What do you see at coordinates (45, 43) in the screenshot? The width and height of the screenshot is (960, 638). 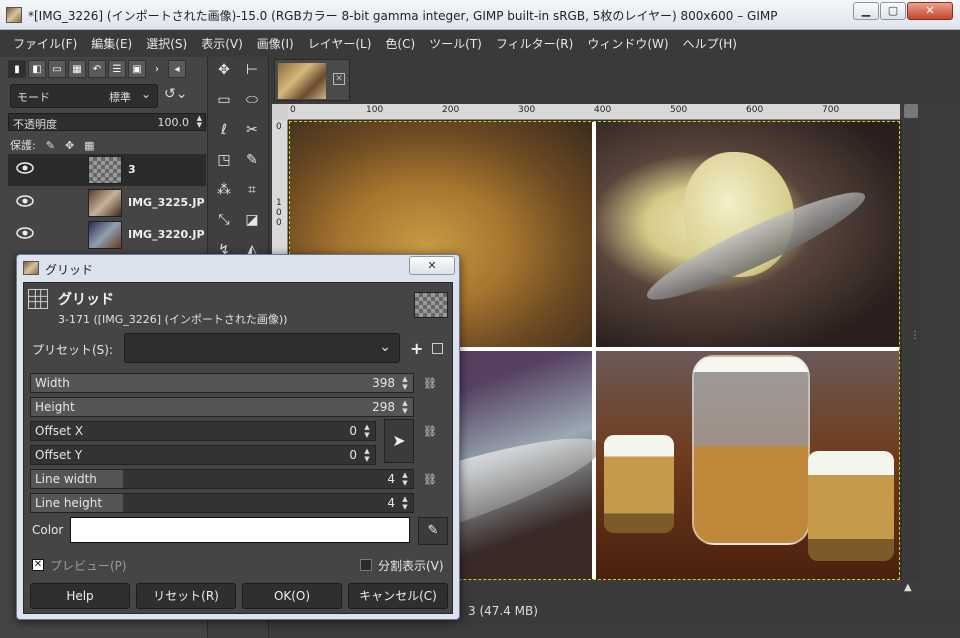 I see `menu-file: ファイル(F)` at bounding box center [45, 43].